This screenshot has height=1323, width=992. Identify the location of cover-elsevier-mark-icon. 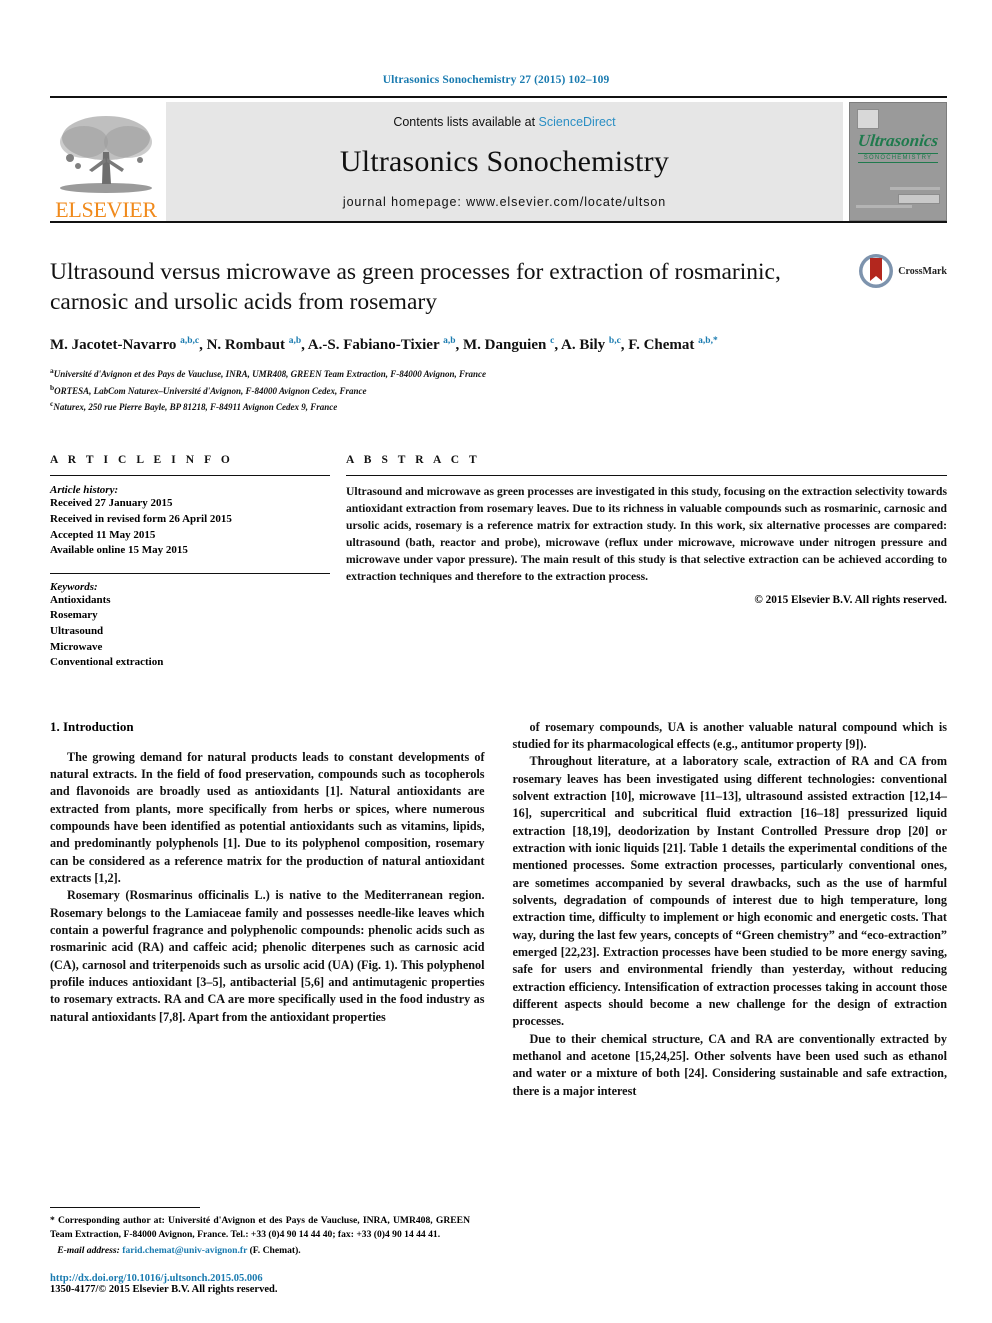
(868, 119).